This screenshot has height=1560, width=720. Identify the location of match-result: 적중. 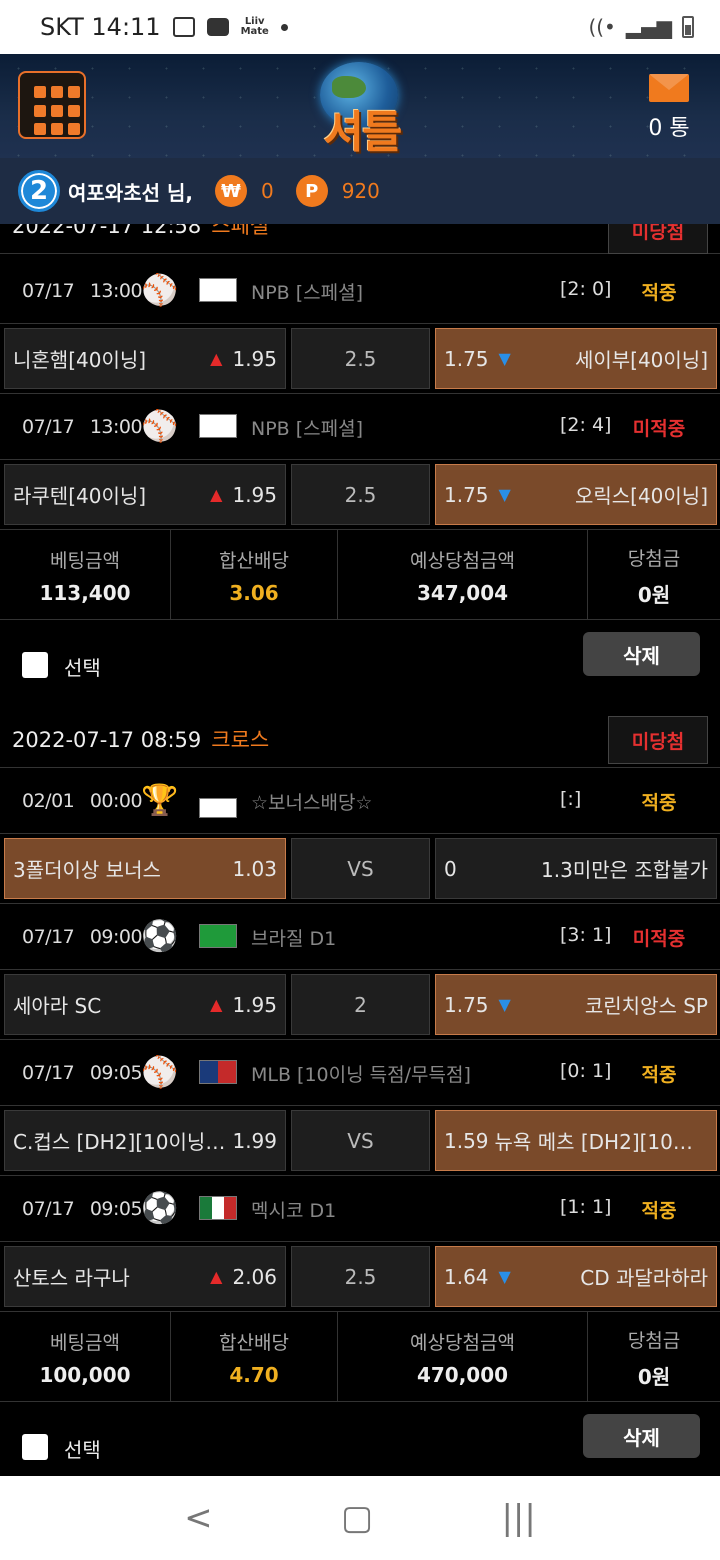
(659, 1211).